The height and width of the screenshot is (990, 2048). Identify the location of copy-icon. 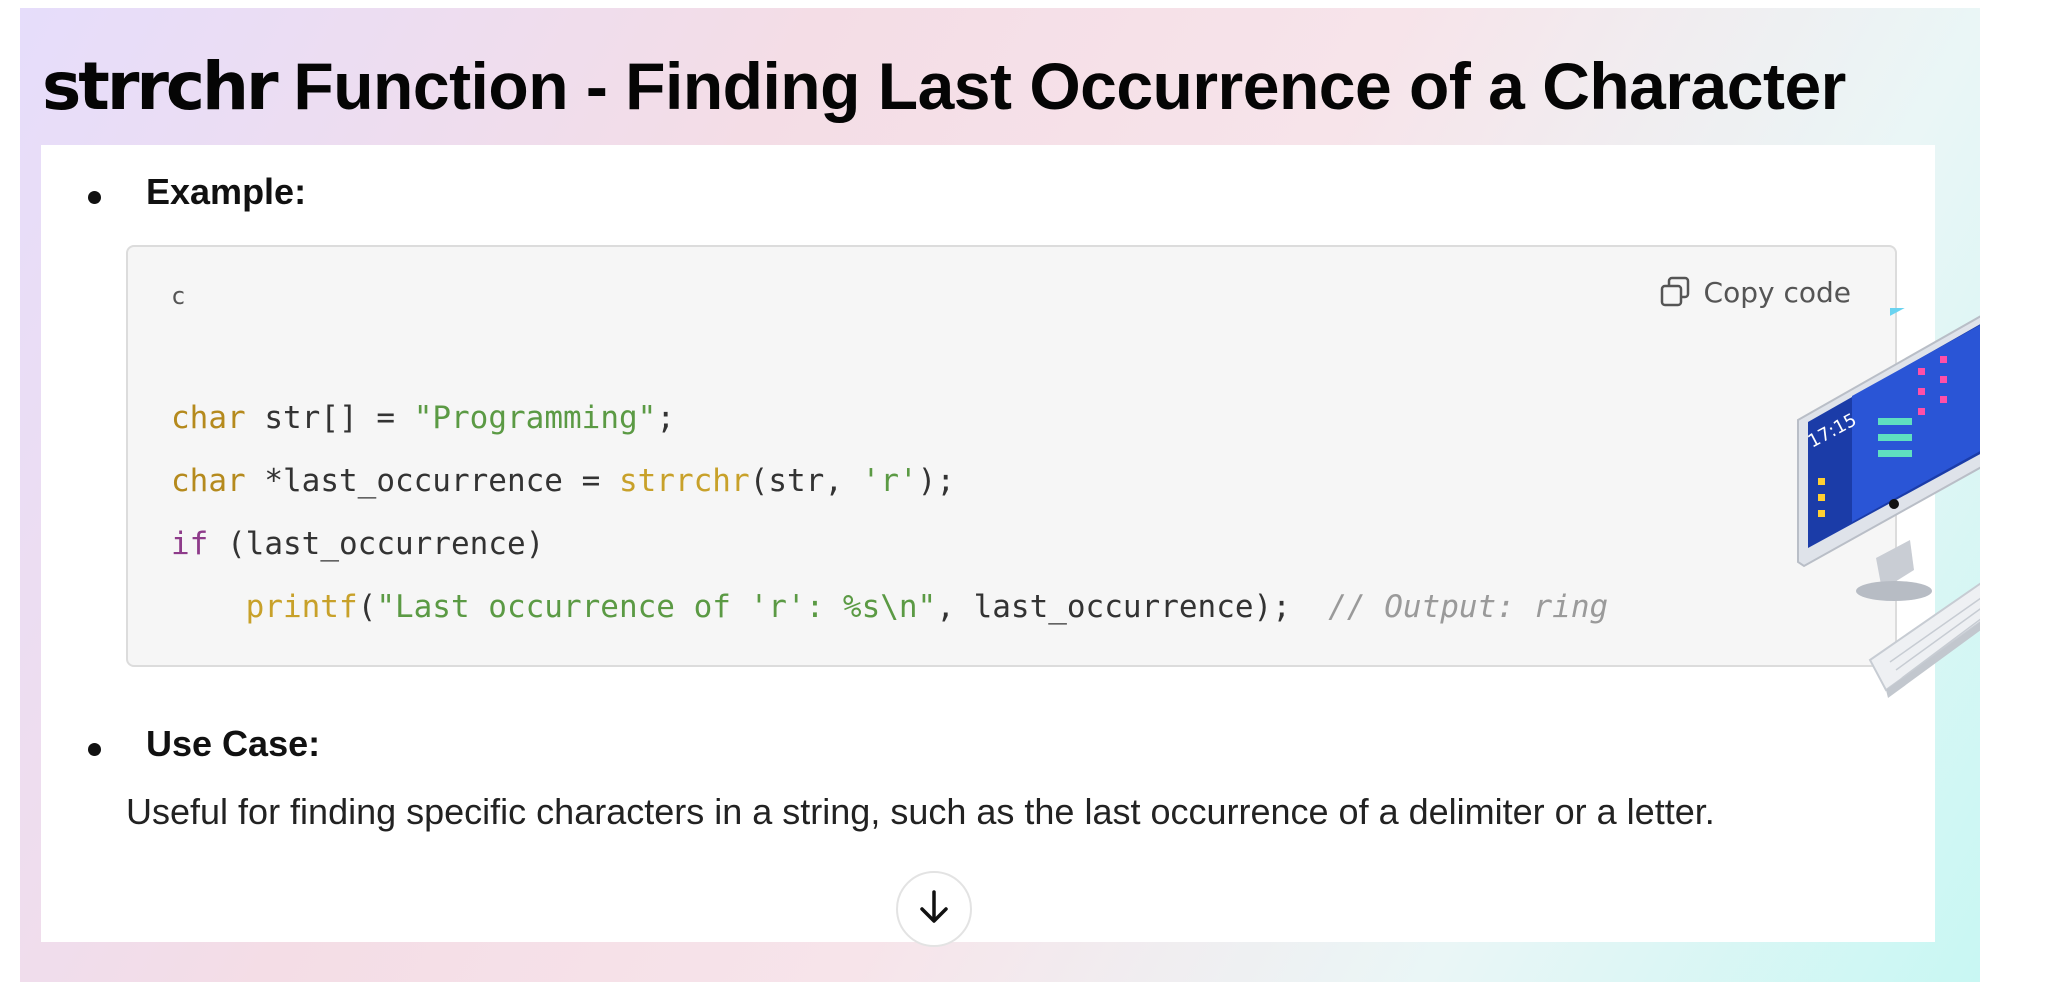
(1675, 292).